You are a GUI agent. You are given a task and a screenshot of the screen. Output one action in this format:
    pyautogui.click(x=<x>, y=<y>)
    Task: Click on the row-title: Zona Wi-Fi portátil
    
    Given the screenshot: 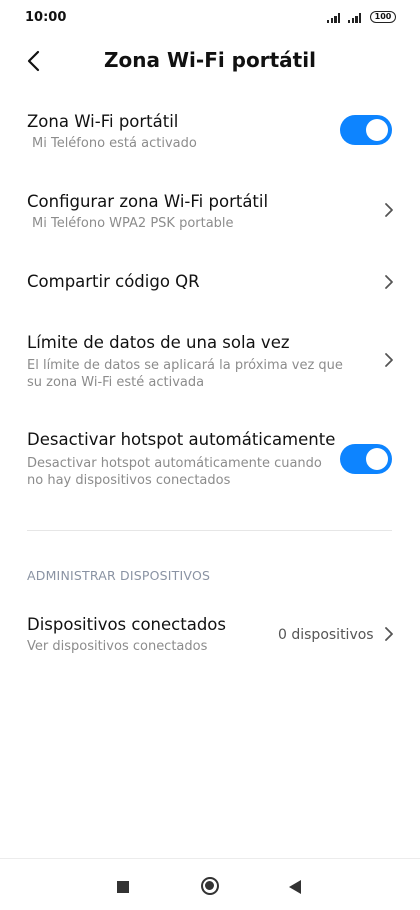 What is the action you would take?
    pyautogui.click(x=103, y=121)
    